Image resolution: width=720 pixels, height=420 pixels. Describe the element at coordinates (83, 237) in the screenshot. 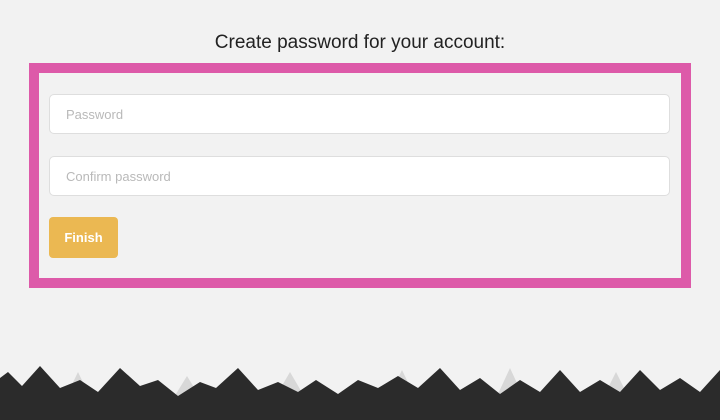

I see `finish-button: Finish` at that location.